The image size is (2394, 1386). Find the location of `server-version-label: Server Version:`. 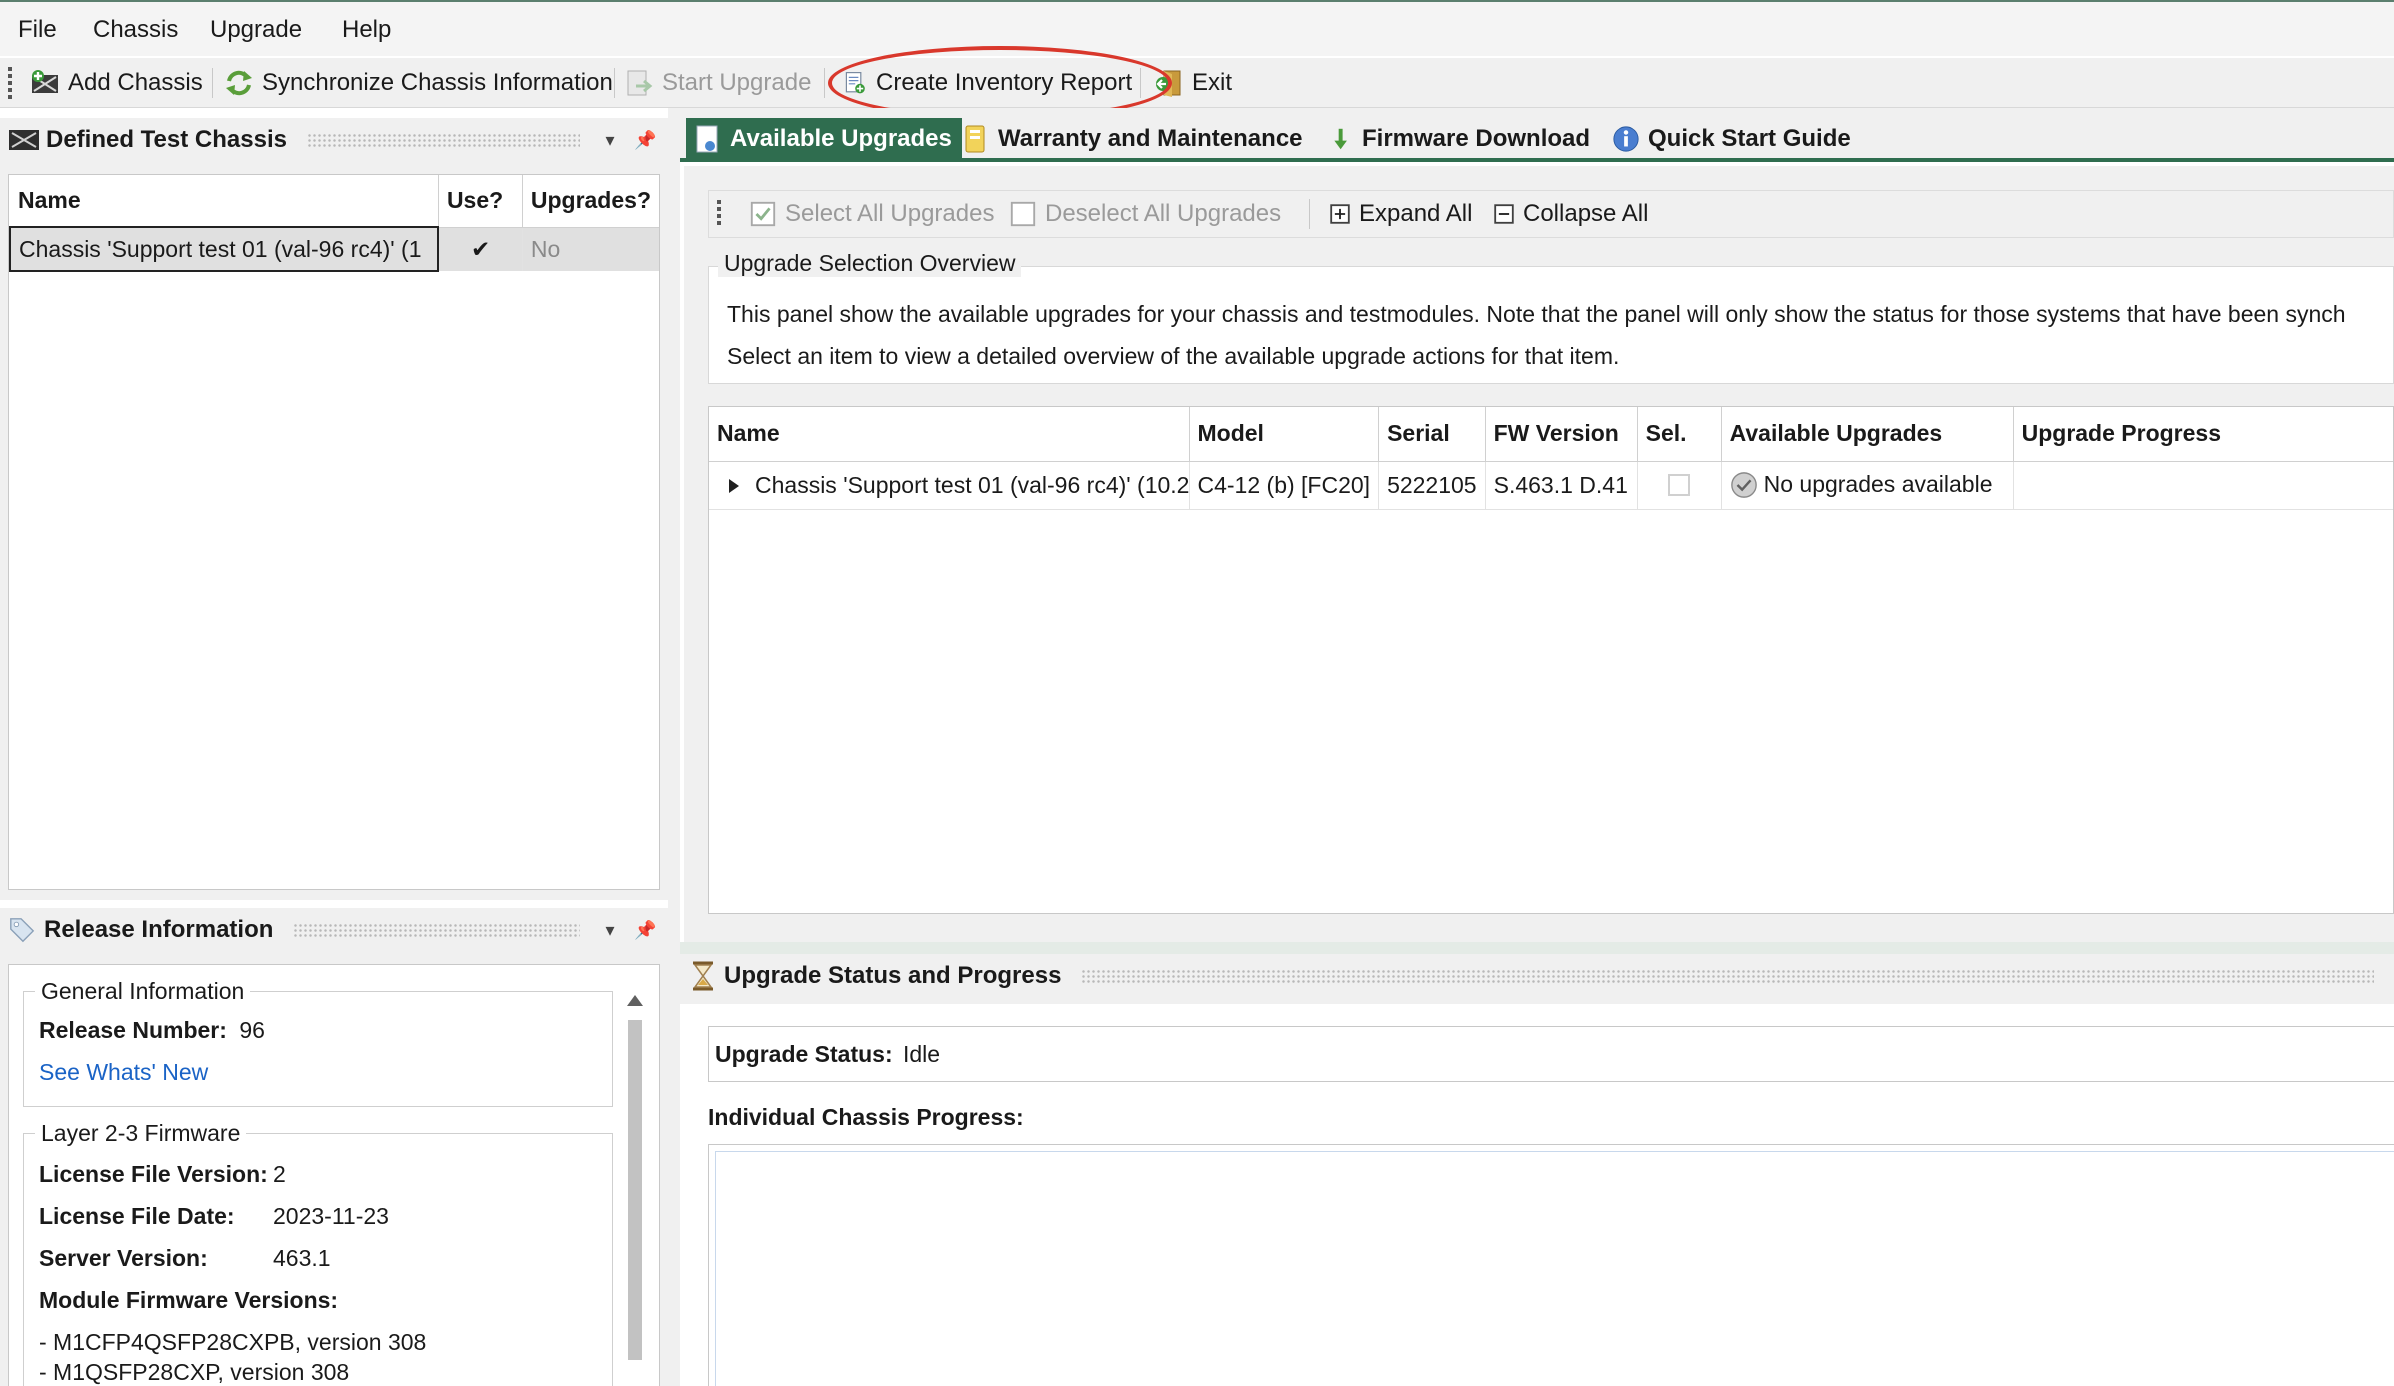

server-version-label: Server Version: is located at coordinates (123, 1258).